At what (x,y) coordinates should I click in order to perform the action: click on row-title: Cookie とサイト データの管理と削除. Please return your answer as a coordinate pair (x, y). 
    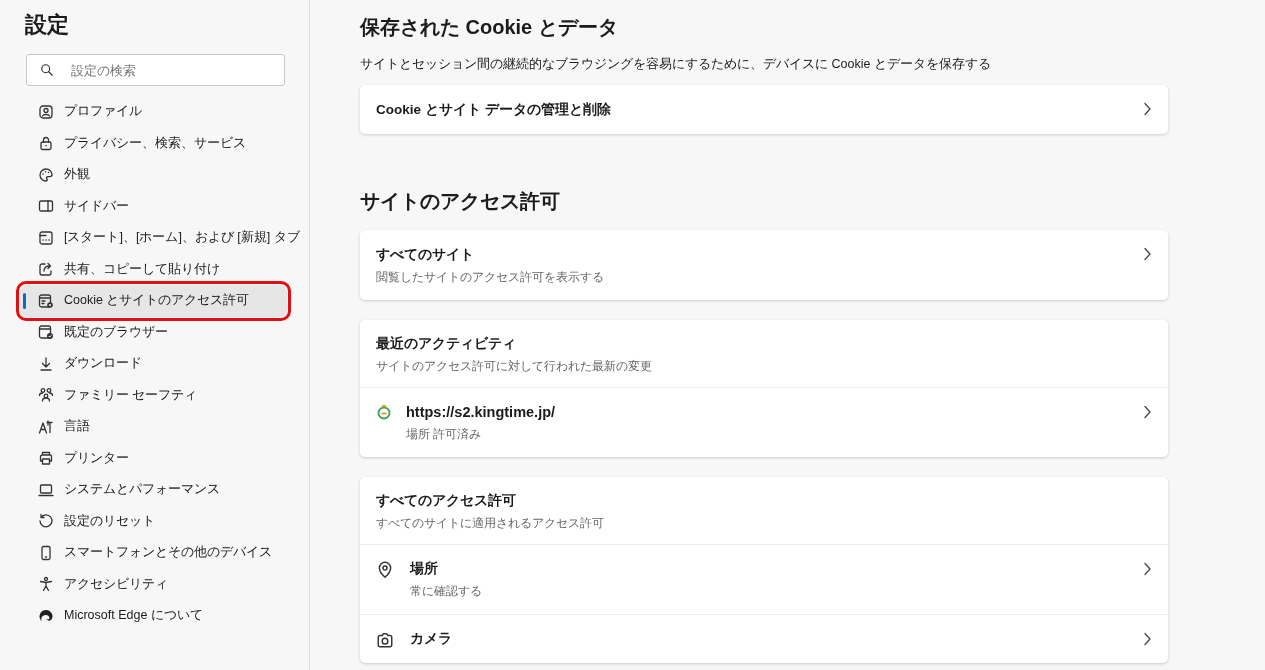
    Looking at the image, I should click on (494, 110).